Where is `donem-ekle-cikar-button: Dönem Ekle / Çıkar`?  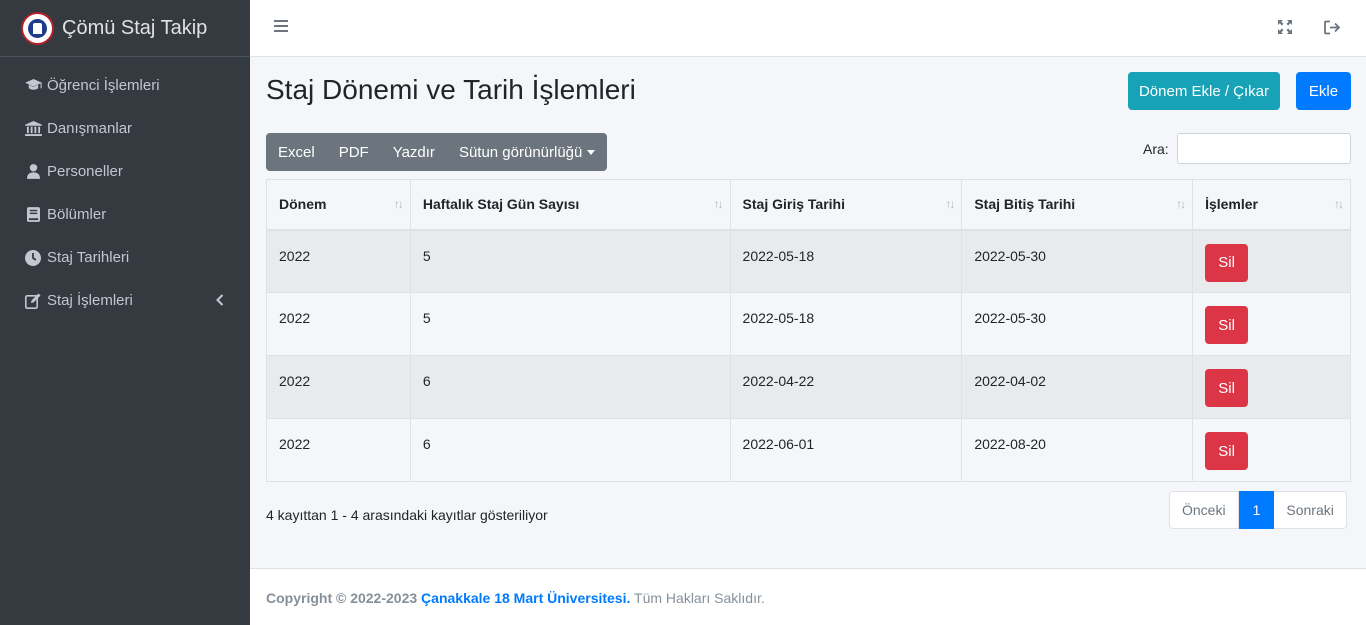
donem-ekle-cikar-button: Dönem Ekle / Çıkar is located at coordinates (1204, 91).